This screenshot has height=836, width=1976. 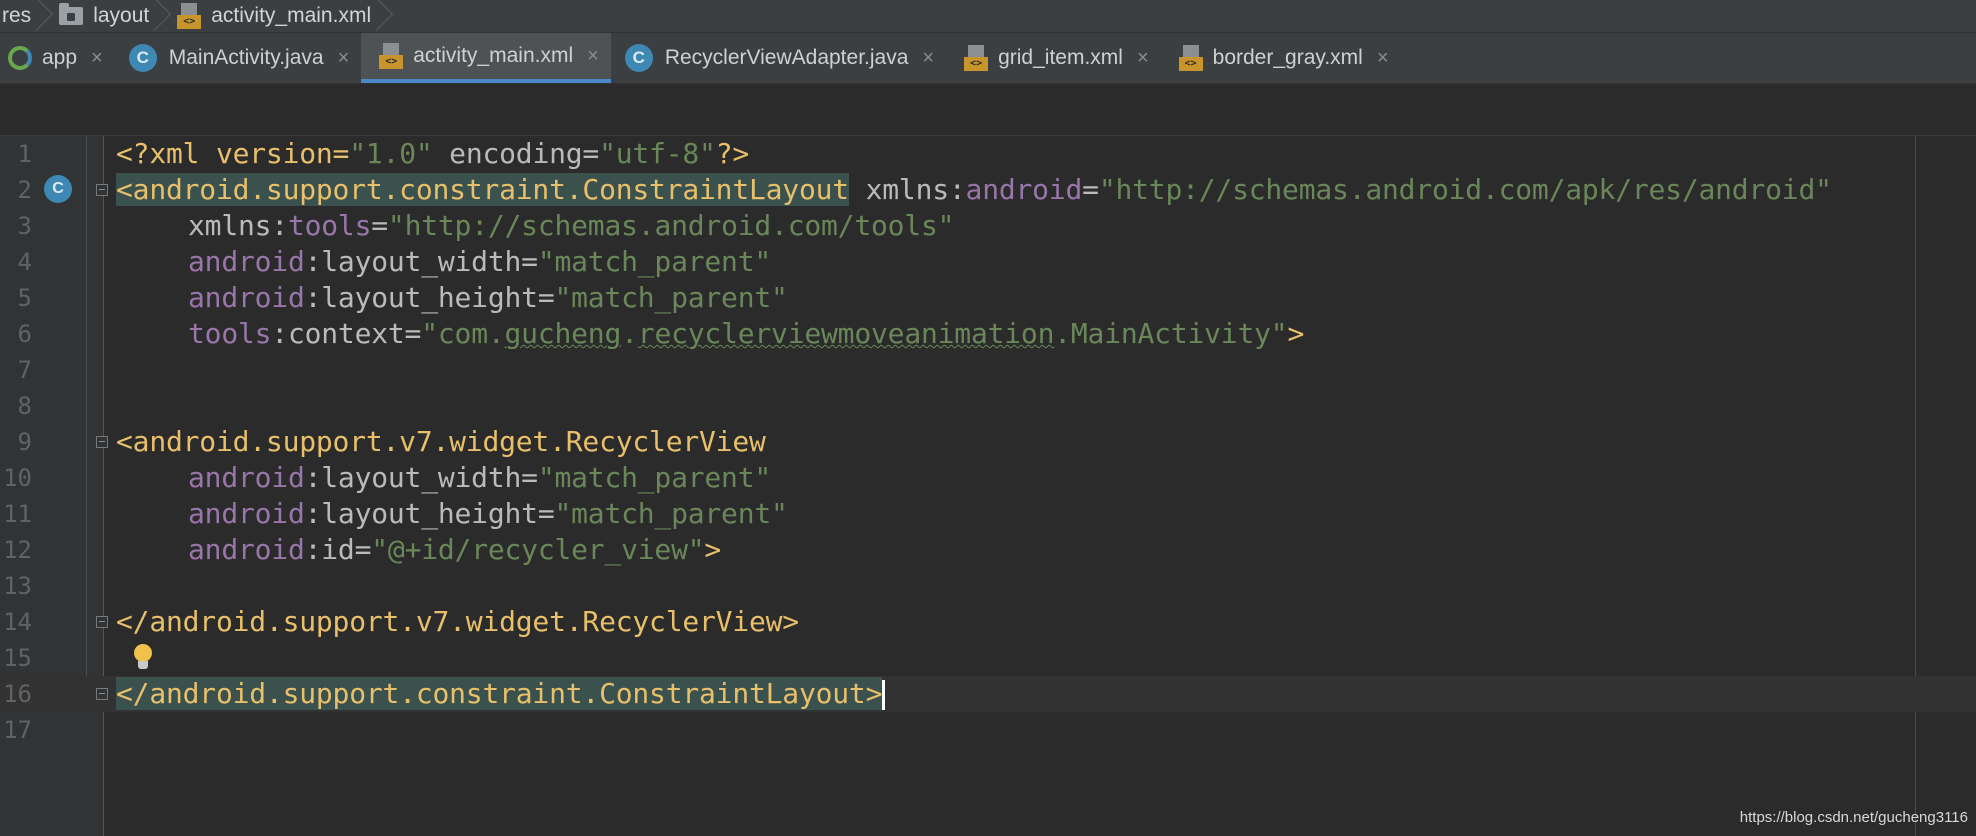 What do you see at coordinates (17, 730) in the screenshot?
I see `line-number: 17` at bounding box center [17, 730].